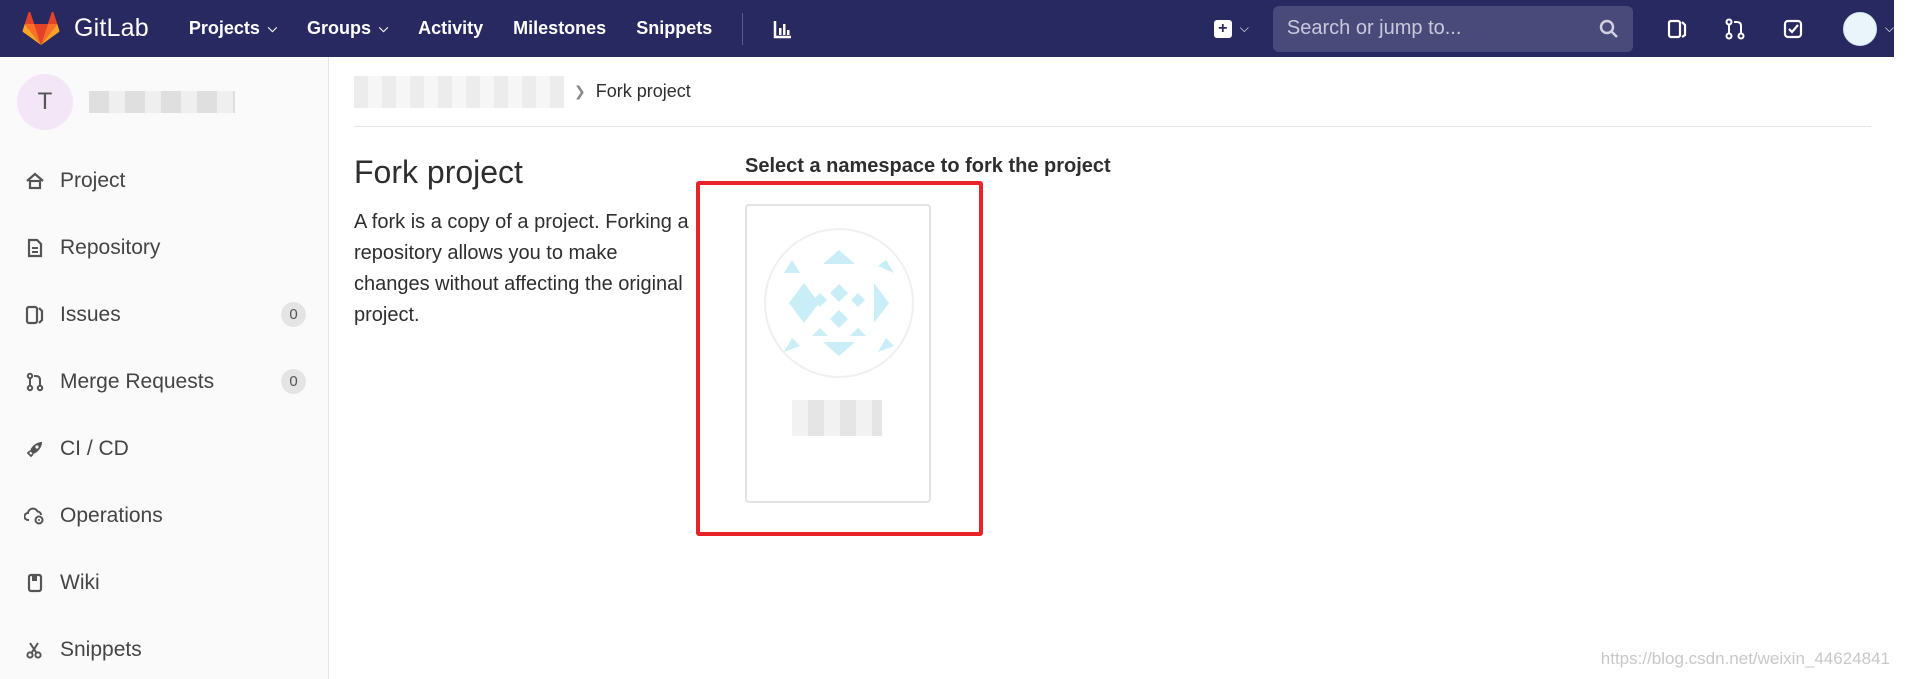  What do you see at coordinates (1745, 658) in the screenshot?
I see `watermark: https://blog.csdn.net/weixin_44624841` at bounding box center [1745, 658].